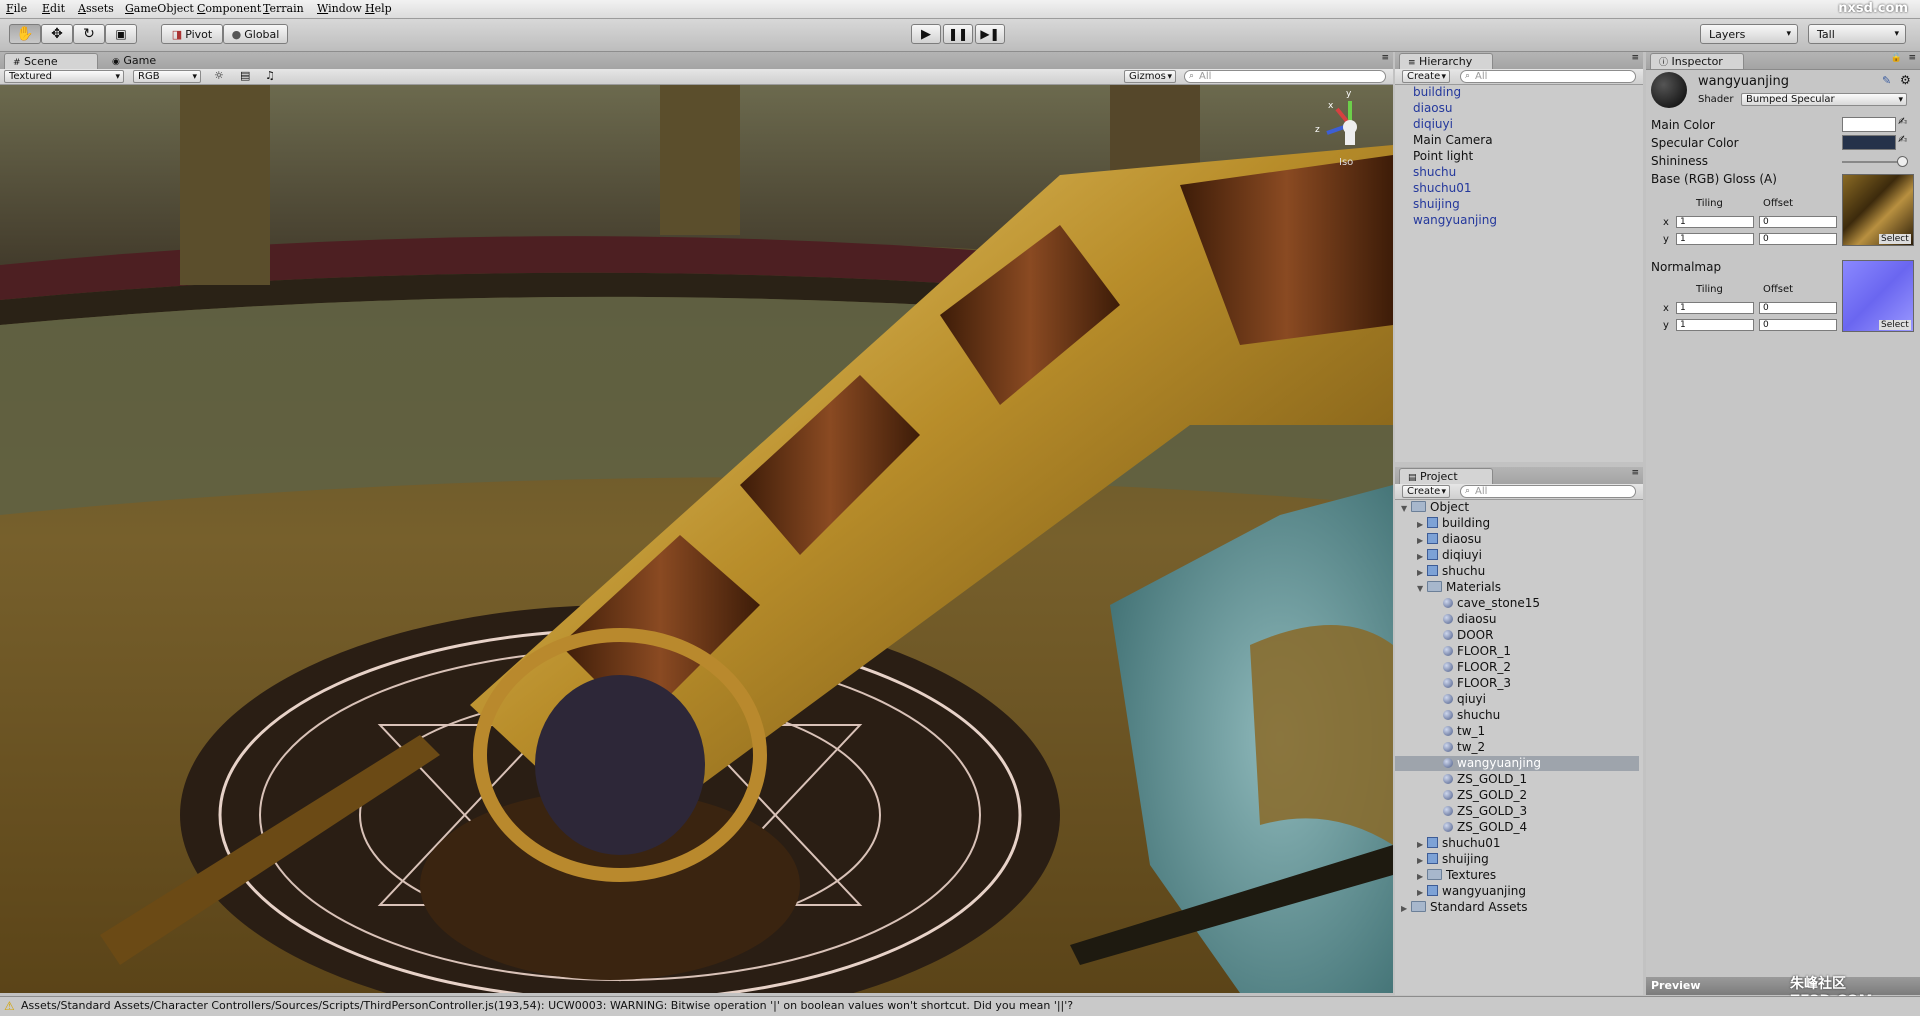 The width and height of the screenshot is (1920, 1016). What do you see at coordinates (1426, 76) in the screenshot?
I see `hierarchy-create-dropdown: Create` at bounding box center [1426, 76].